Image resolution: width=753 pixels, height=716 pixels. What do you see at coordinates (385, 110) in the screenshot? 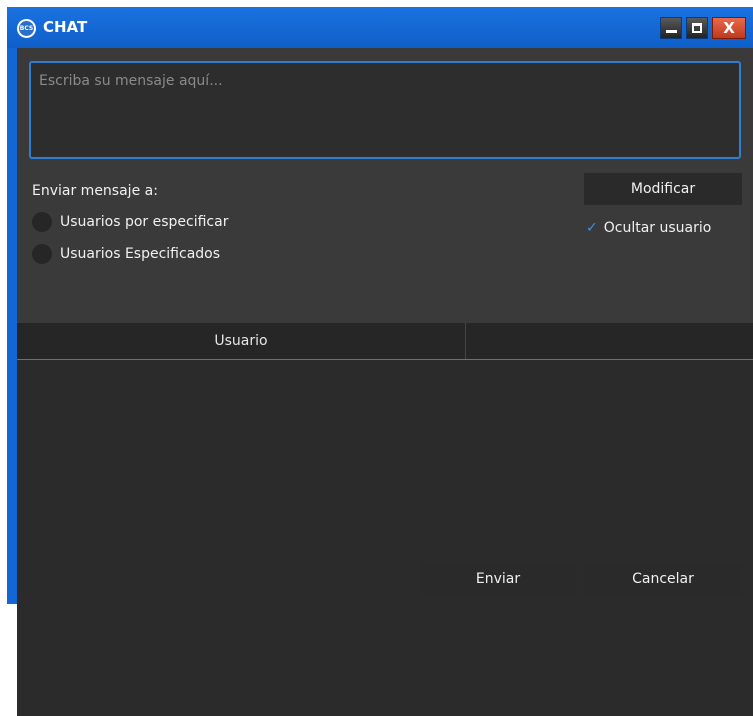
I see `message-input` at bounding box center [385, 110].